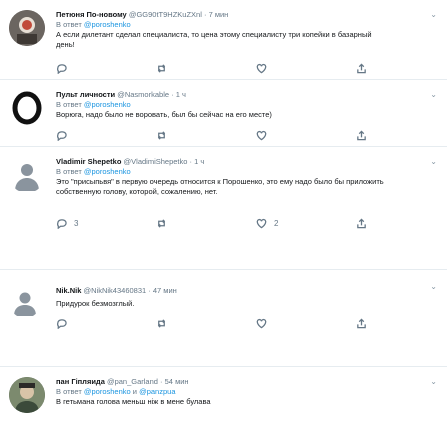  I want to click on reply-mention: @panzpua, so click(157, 391).